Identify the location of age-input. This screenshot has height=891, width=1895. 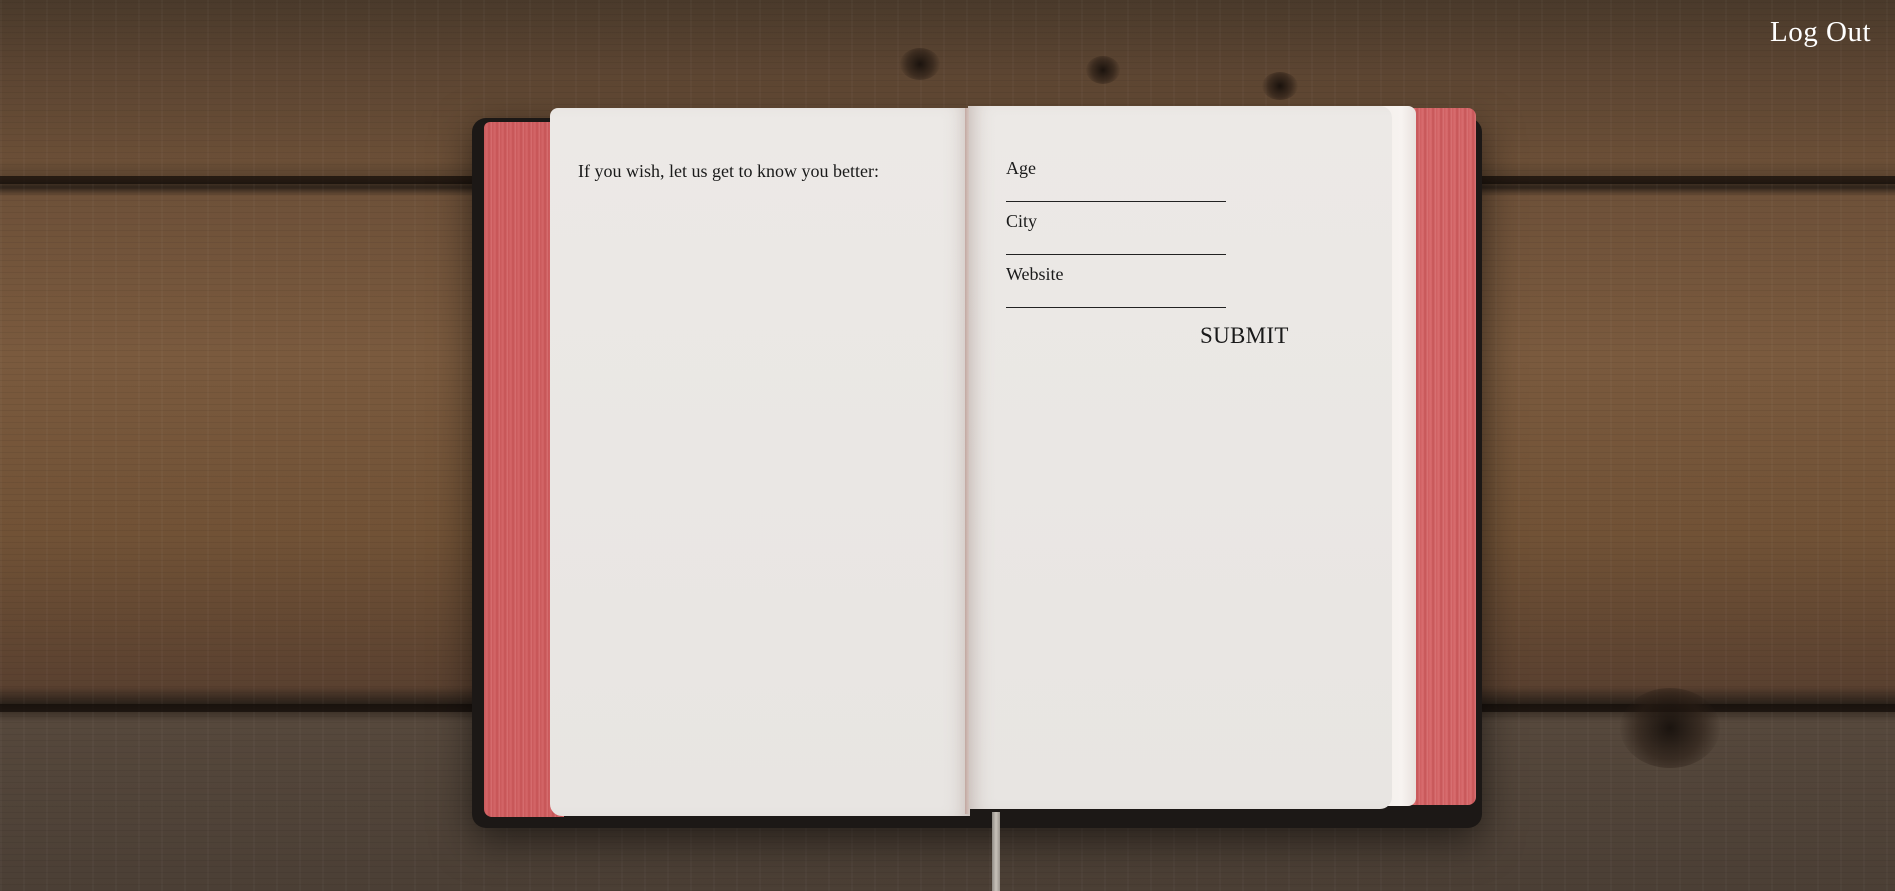
(1116, 192).